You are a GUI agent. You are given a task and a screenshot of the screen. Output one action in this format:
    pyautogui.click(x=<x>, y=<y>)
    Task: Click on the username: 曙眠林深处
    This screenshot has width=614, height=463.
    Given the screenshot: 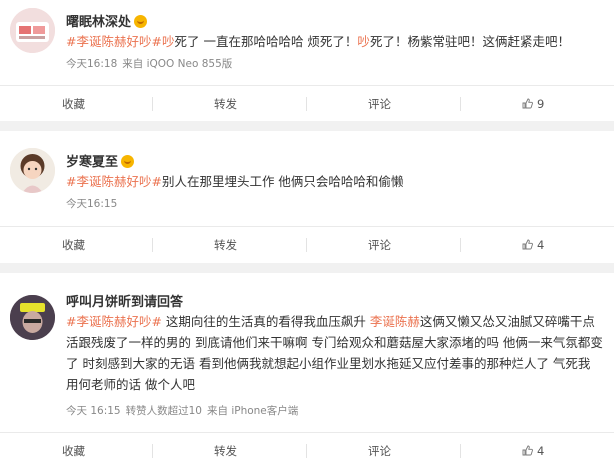 What is the action you would take?
    pyautogui.click(x=107, y=20)
    